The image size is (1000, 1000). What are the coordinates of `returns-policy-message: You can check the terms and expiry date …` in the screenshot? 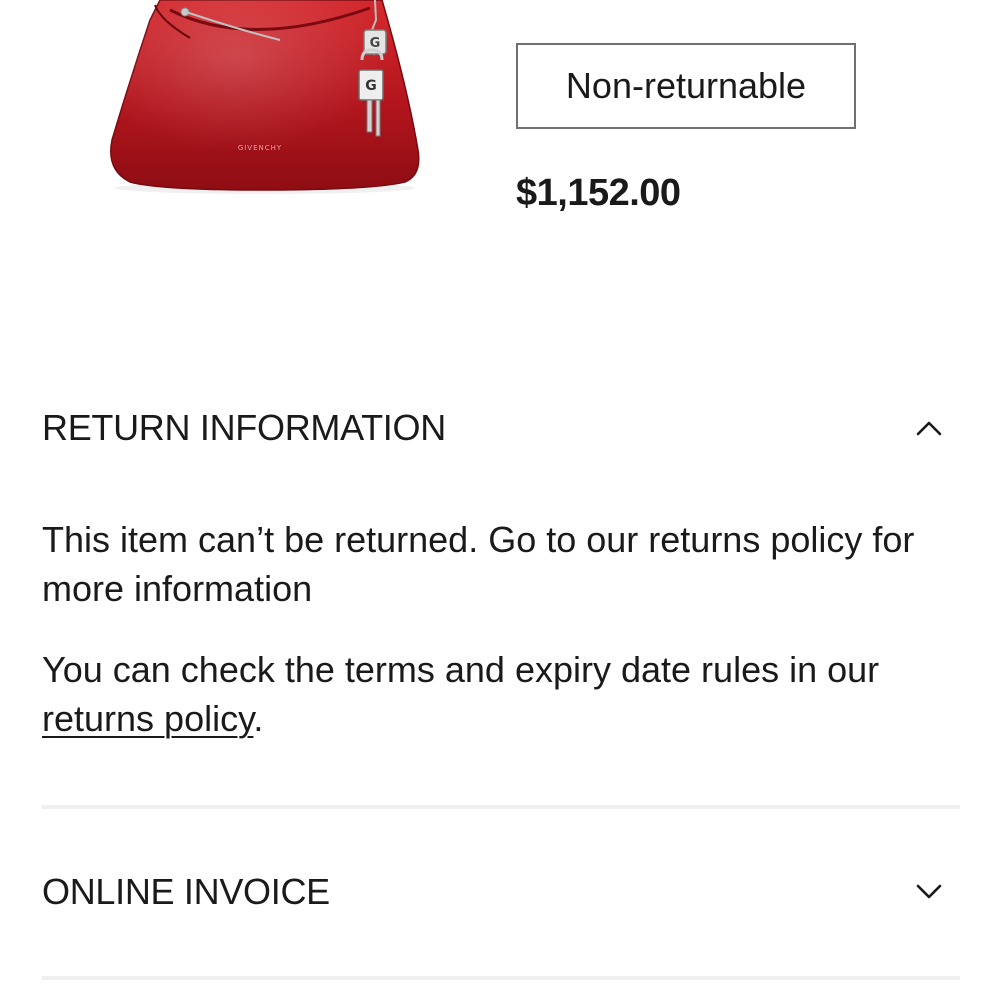 It's located at (500, 694).